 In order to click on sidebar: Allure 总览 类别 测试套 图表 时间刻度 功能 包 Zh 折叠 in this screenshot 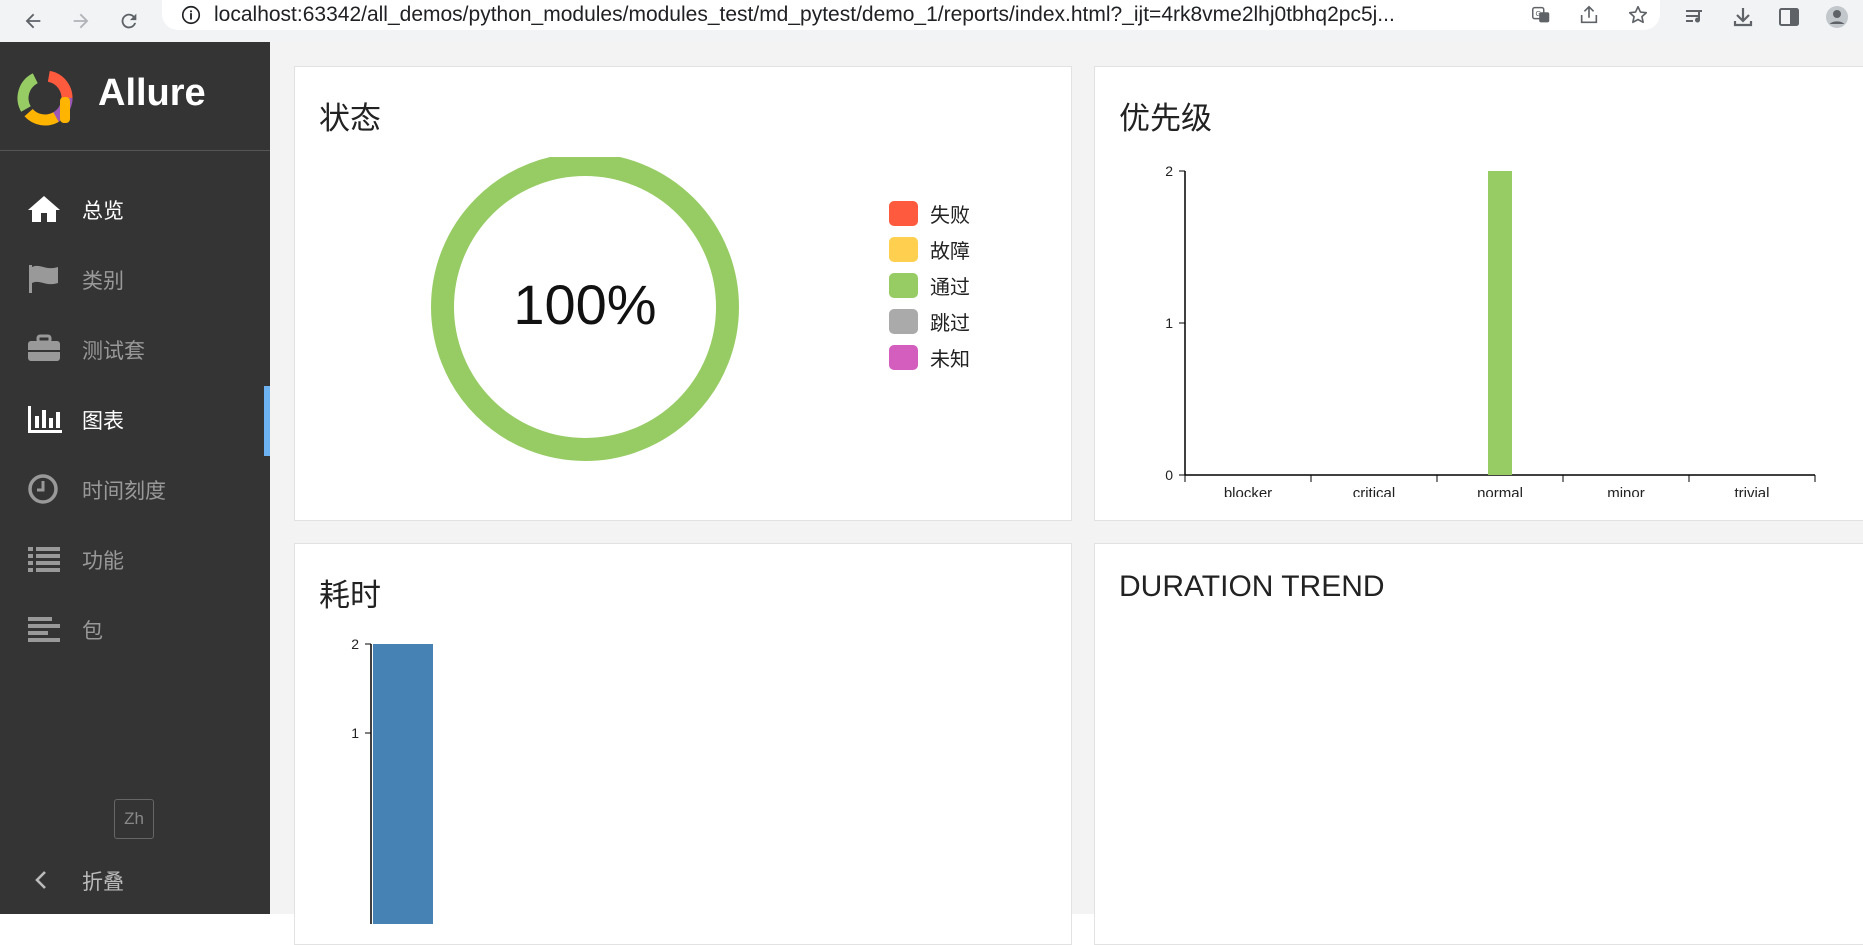, I will do `click(135, 478)`.